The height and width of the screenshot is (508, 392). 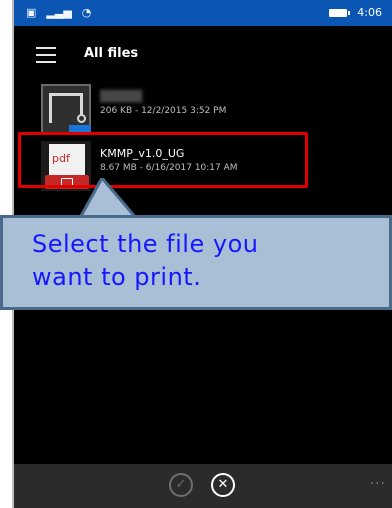 What do you see at coordinates (111, 53) in the screenshot?
I see `page-title: All files` at bounding box center [111, 53].